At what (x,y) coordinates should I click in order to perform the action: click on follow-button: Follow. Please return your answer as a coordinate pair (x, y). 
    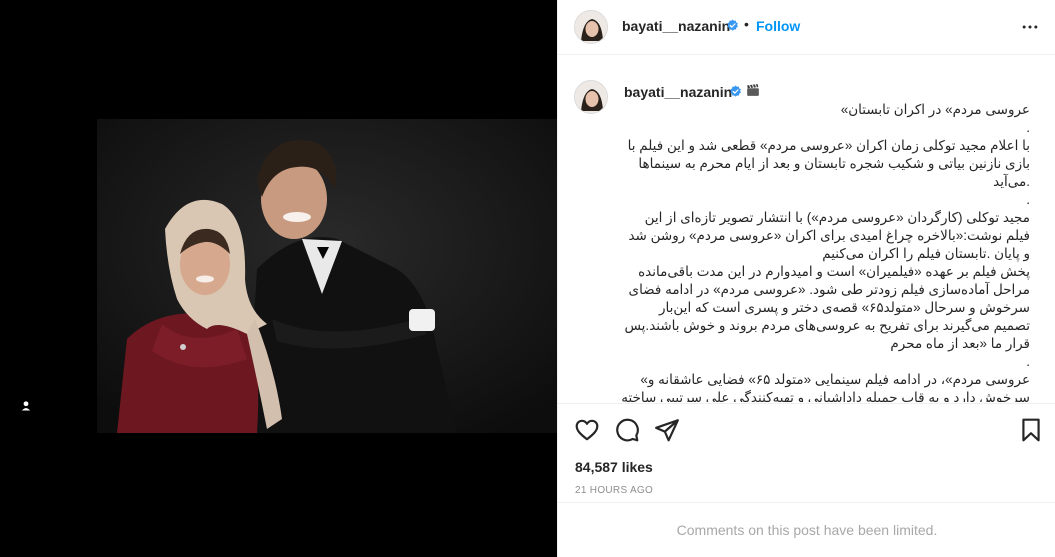
    Looking at the image, I should click on (778, 26).